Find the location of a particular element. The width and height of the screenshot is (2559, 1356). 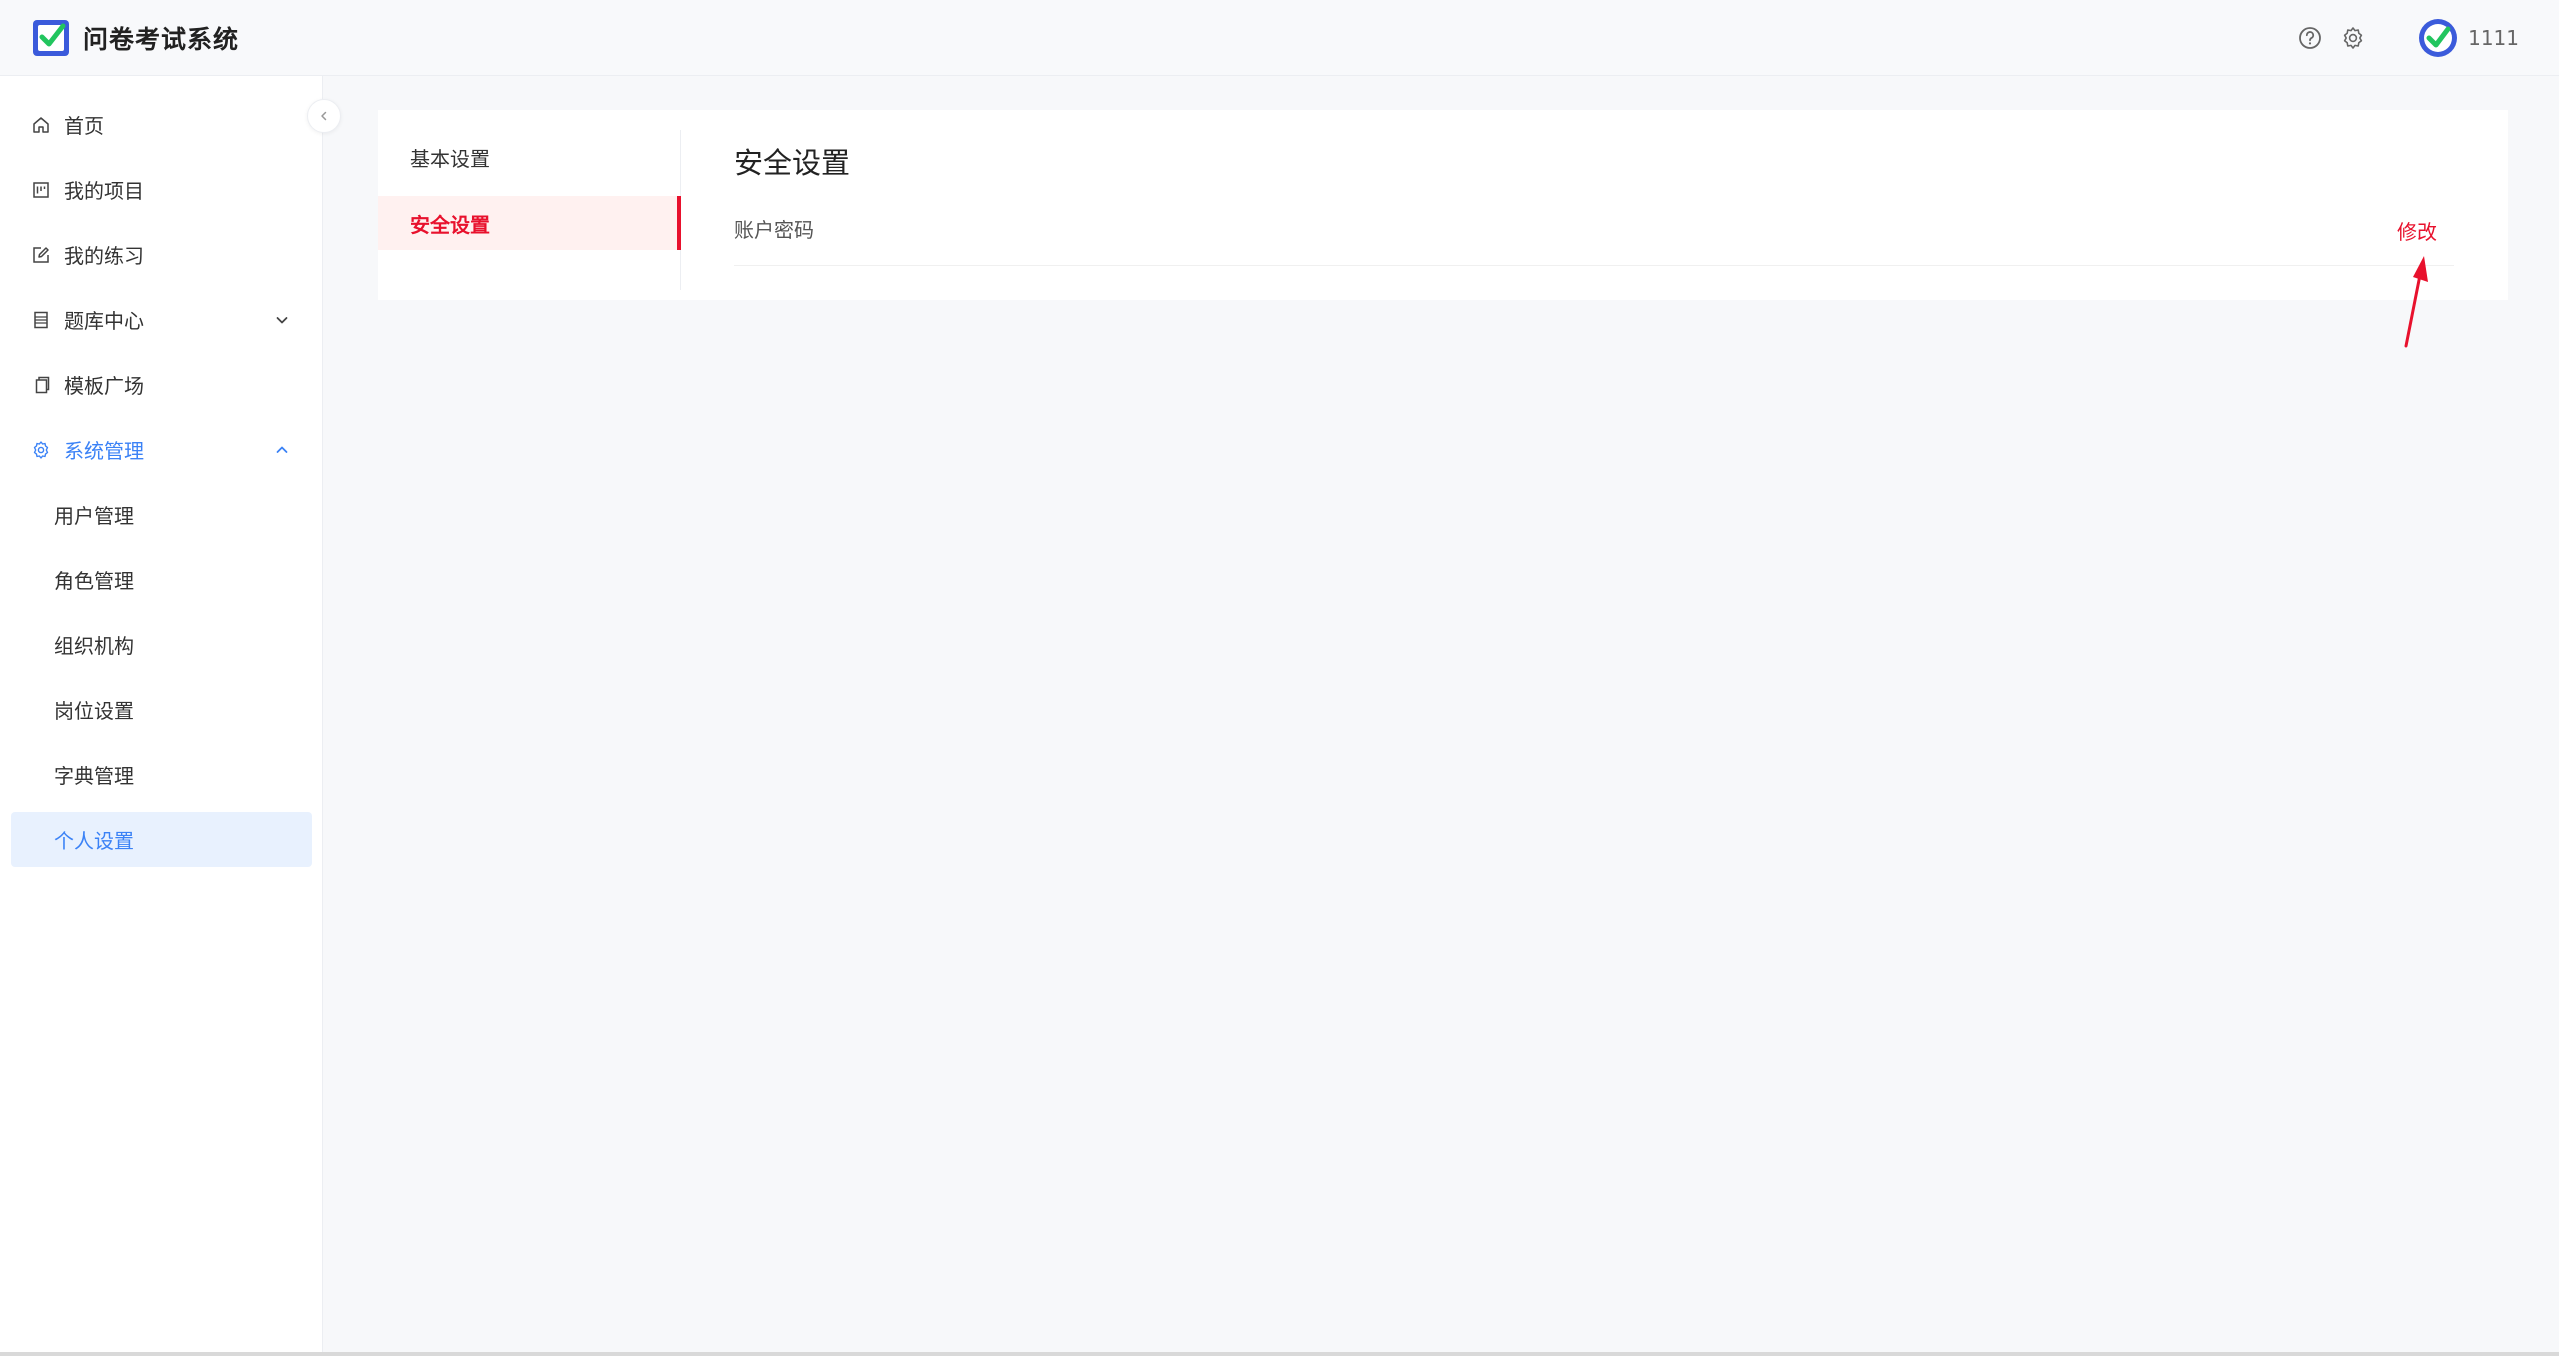

chevron-down-icon is located at coordinates (282, 319).